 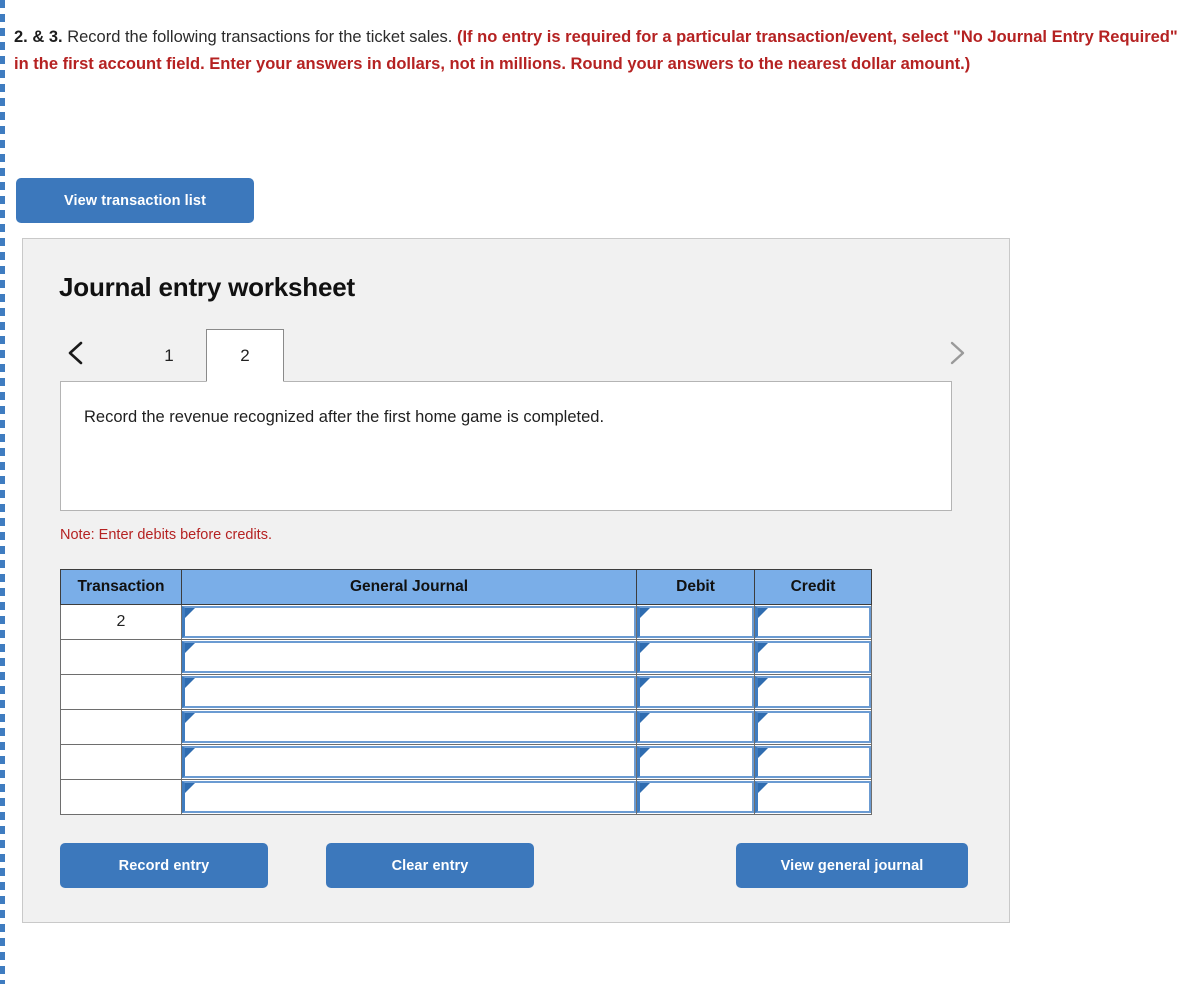 I want to click on chevron-right-icon, so click(x=956, y=353).